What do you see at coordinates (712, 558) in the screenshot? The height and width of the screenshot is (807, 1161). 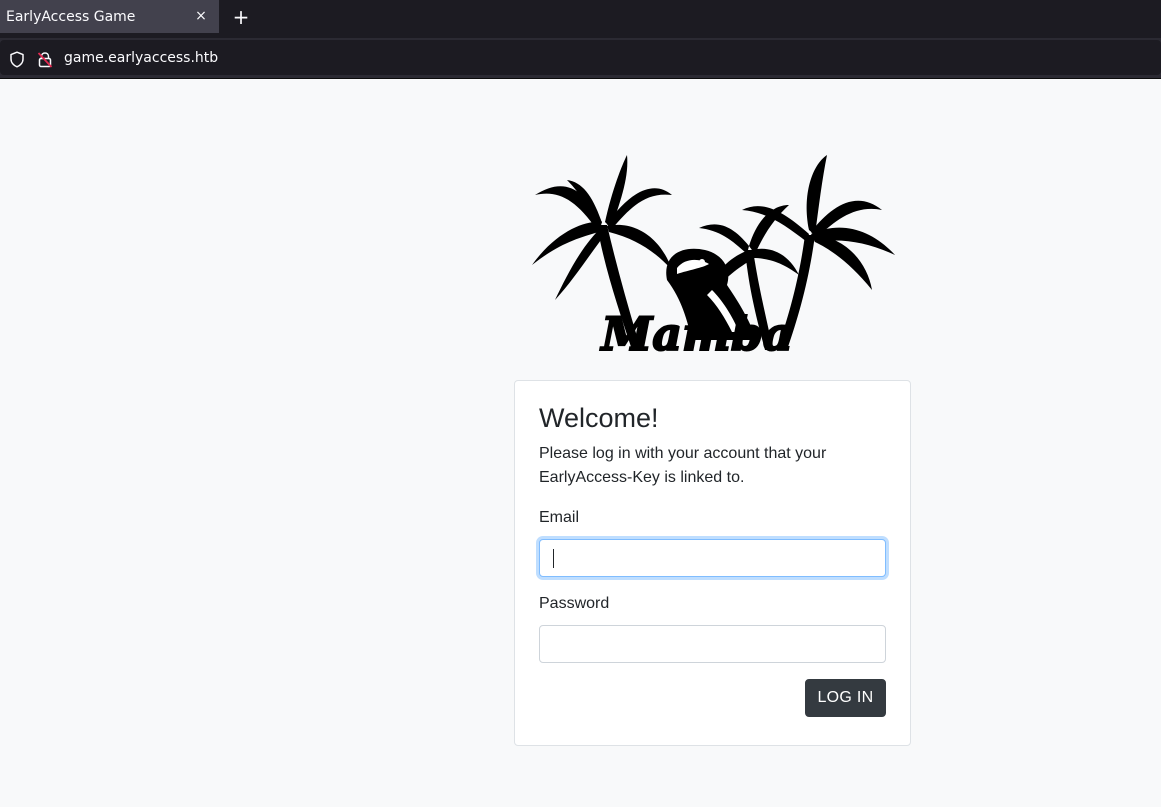 I see `email-field` at bounding box center [712, 558].